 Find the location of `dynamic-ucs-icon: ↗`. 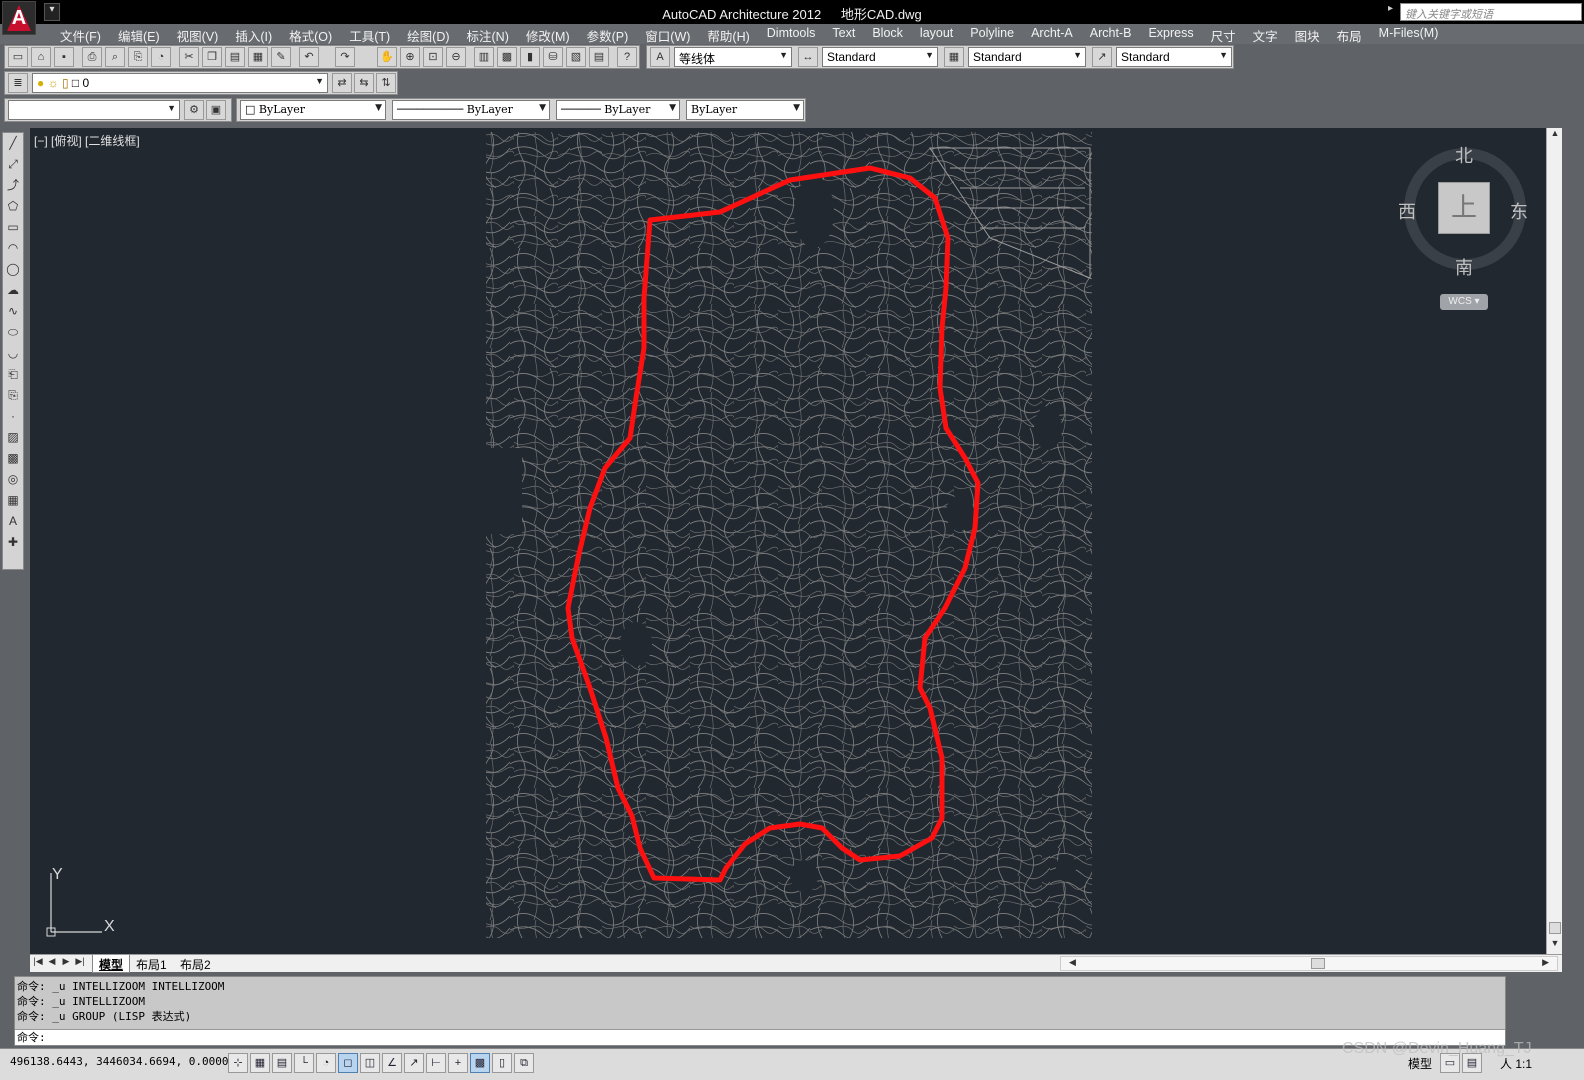

dynamic-ucs-icon: ↗ is located at coordinates (414, 1063).